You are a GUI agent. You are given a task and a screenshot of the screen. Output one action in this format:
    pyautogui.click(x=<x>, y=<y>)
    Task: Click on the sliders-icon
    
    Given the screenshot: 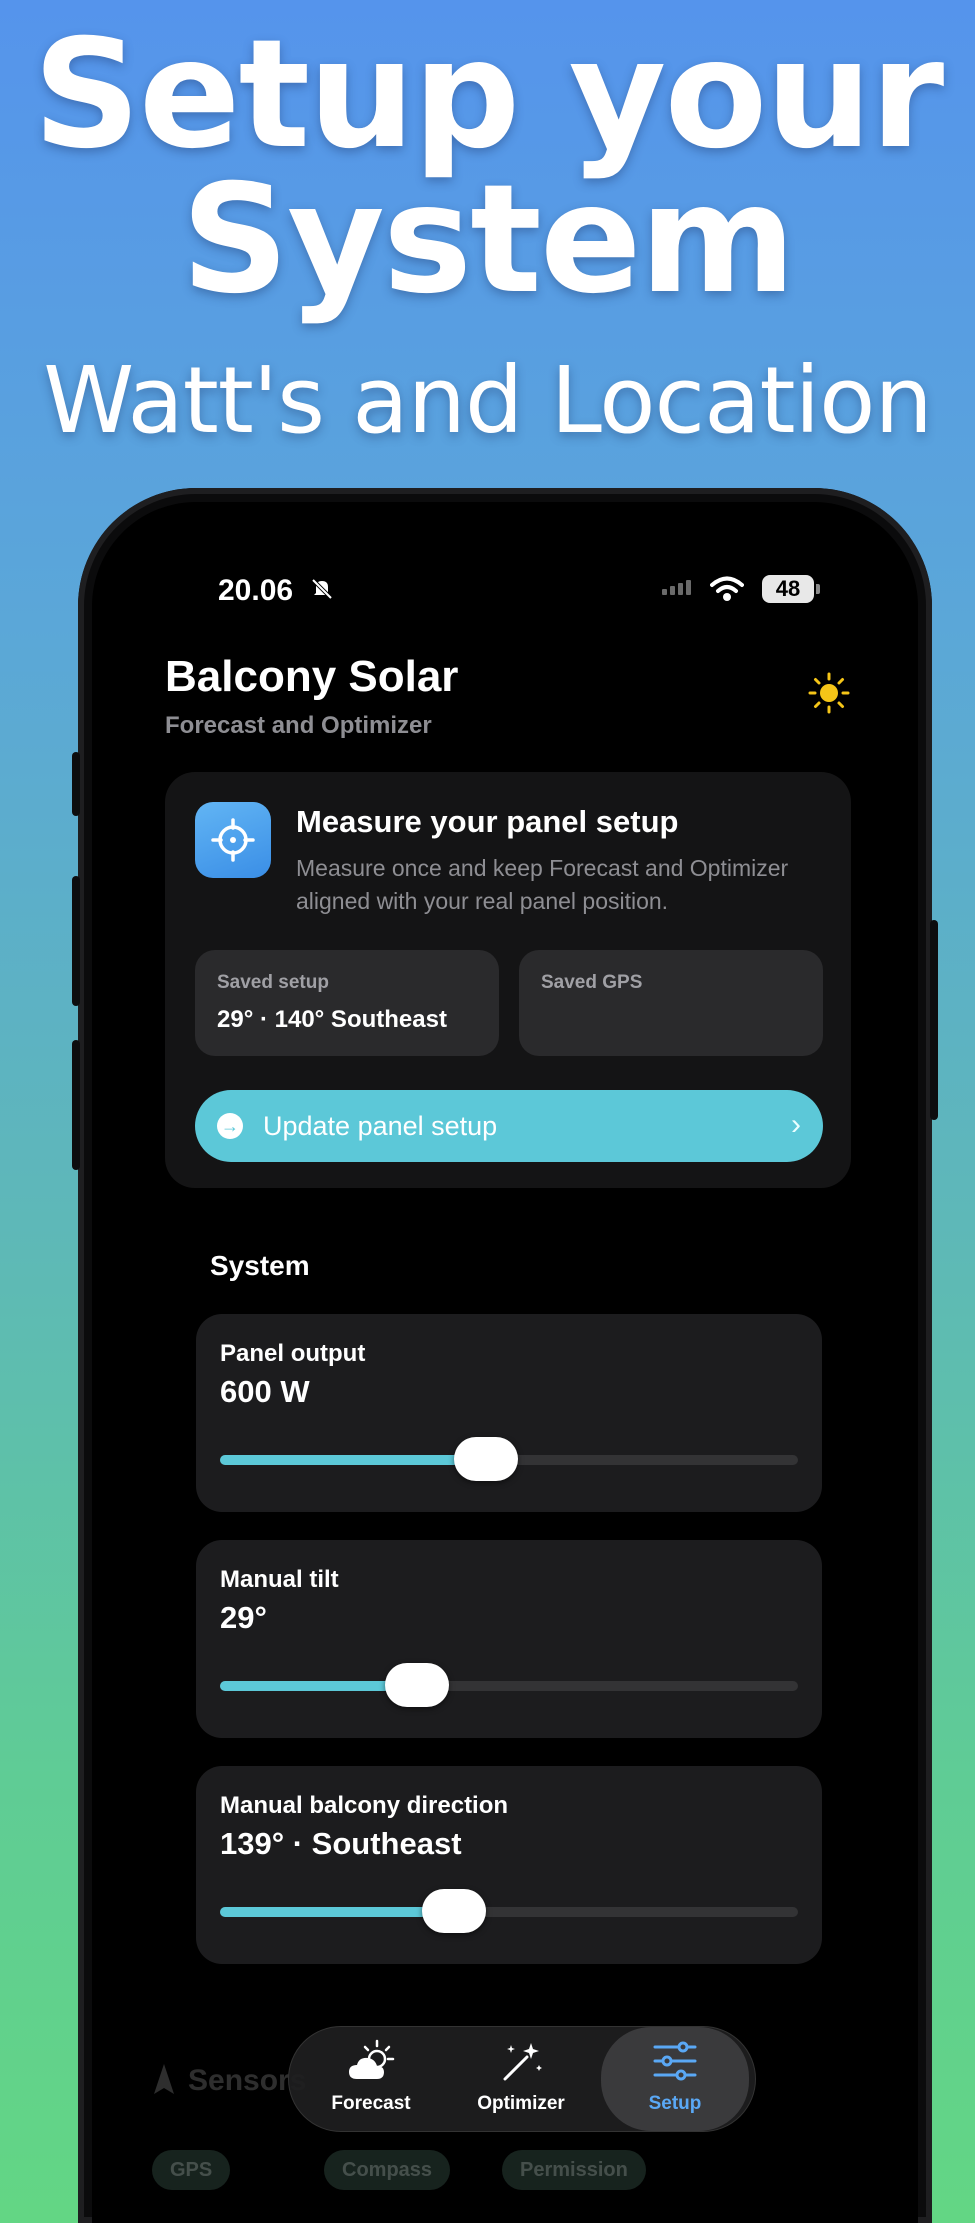 What is the action you would take?
    pyautogui.click(x=675, y=2061)
    